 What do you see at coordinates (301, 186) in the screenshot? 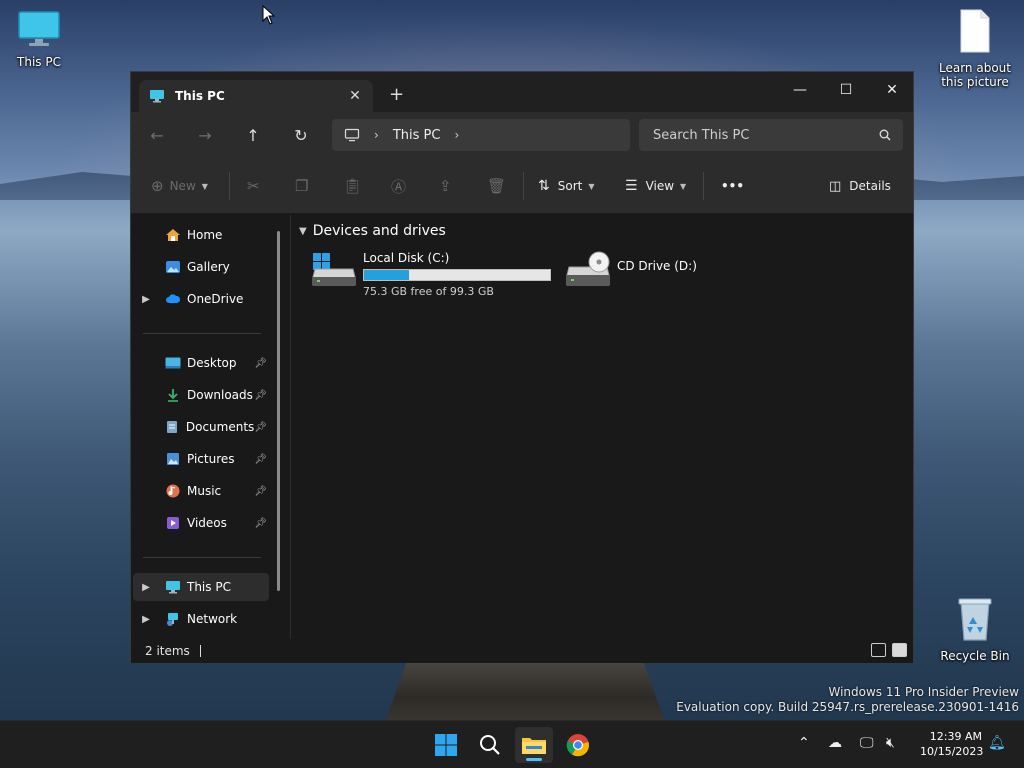
I see `copy-button: ❐` at bounding box center [301, 186].